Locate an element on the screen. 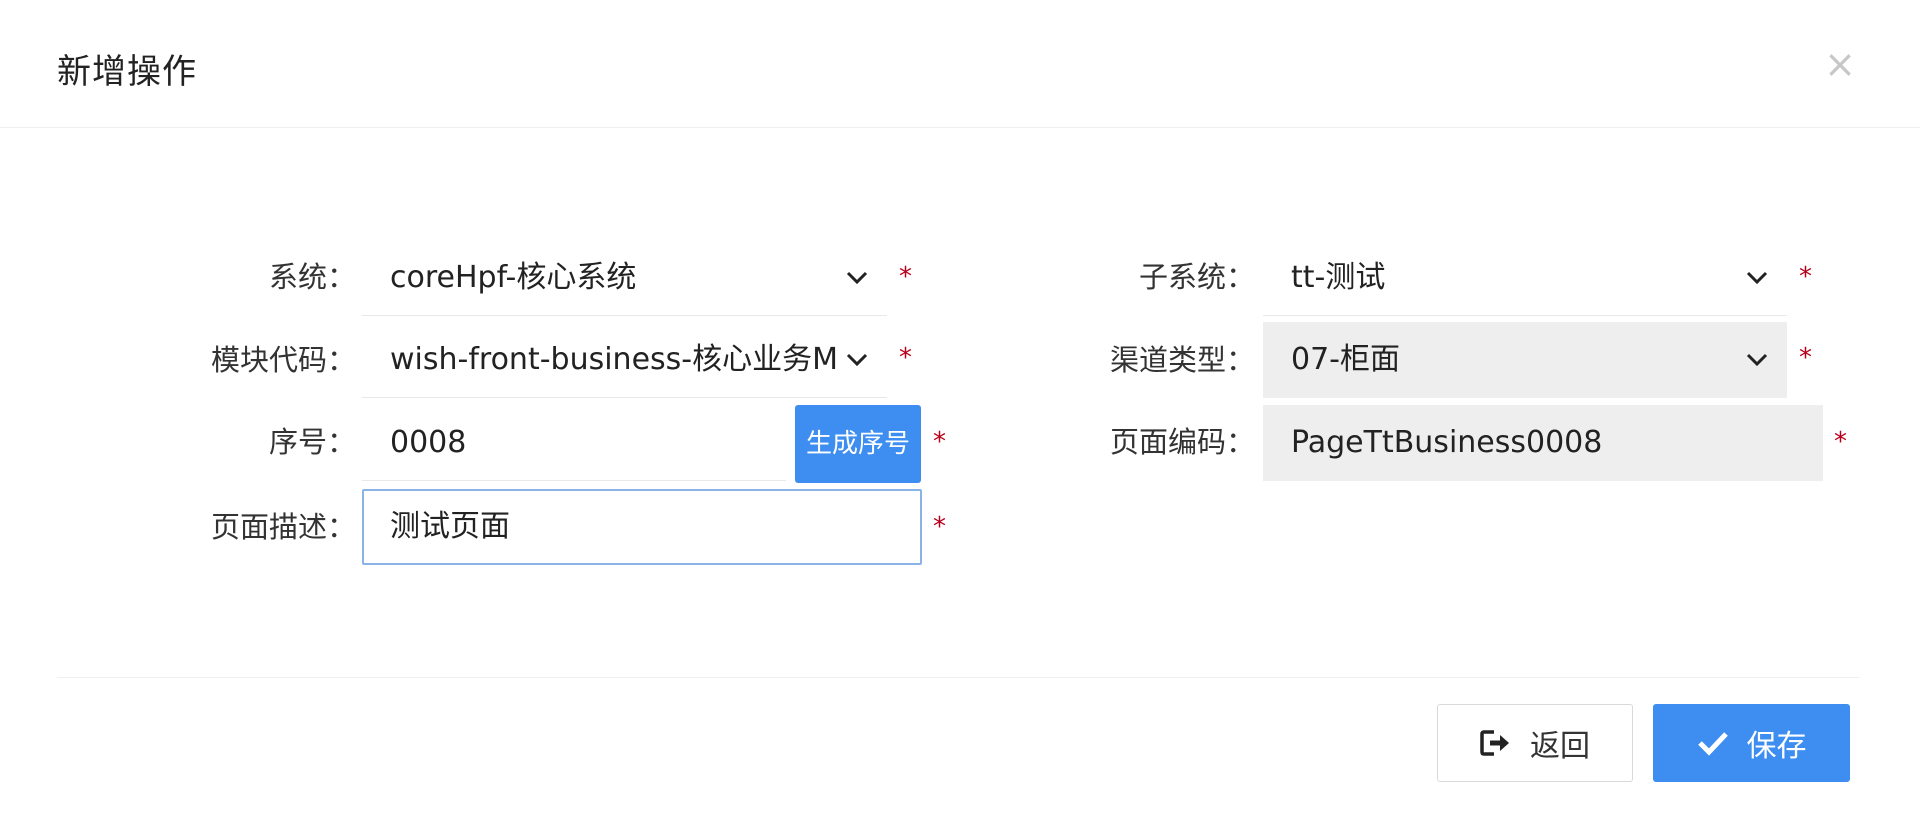 This screenshot has height=830, width=1920. subsystem-select: tt-测试 is located at coordinates (1525, 278).